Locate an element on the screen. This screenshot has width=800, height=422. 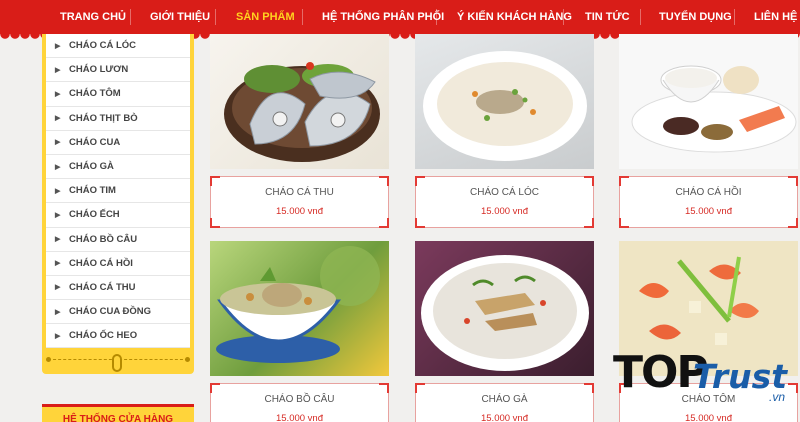
product-card: CHÁO GÀ 15.000 vnđ is located at coordinates (504, 331).